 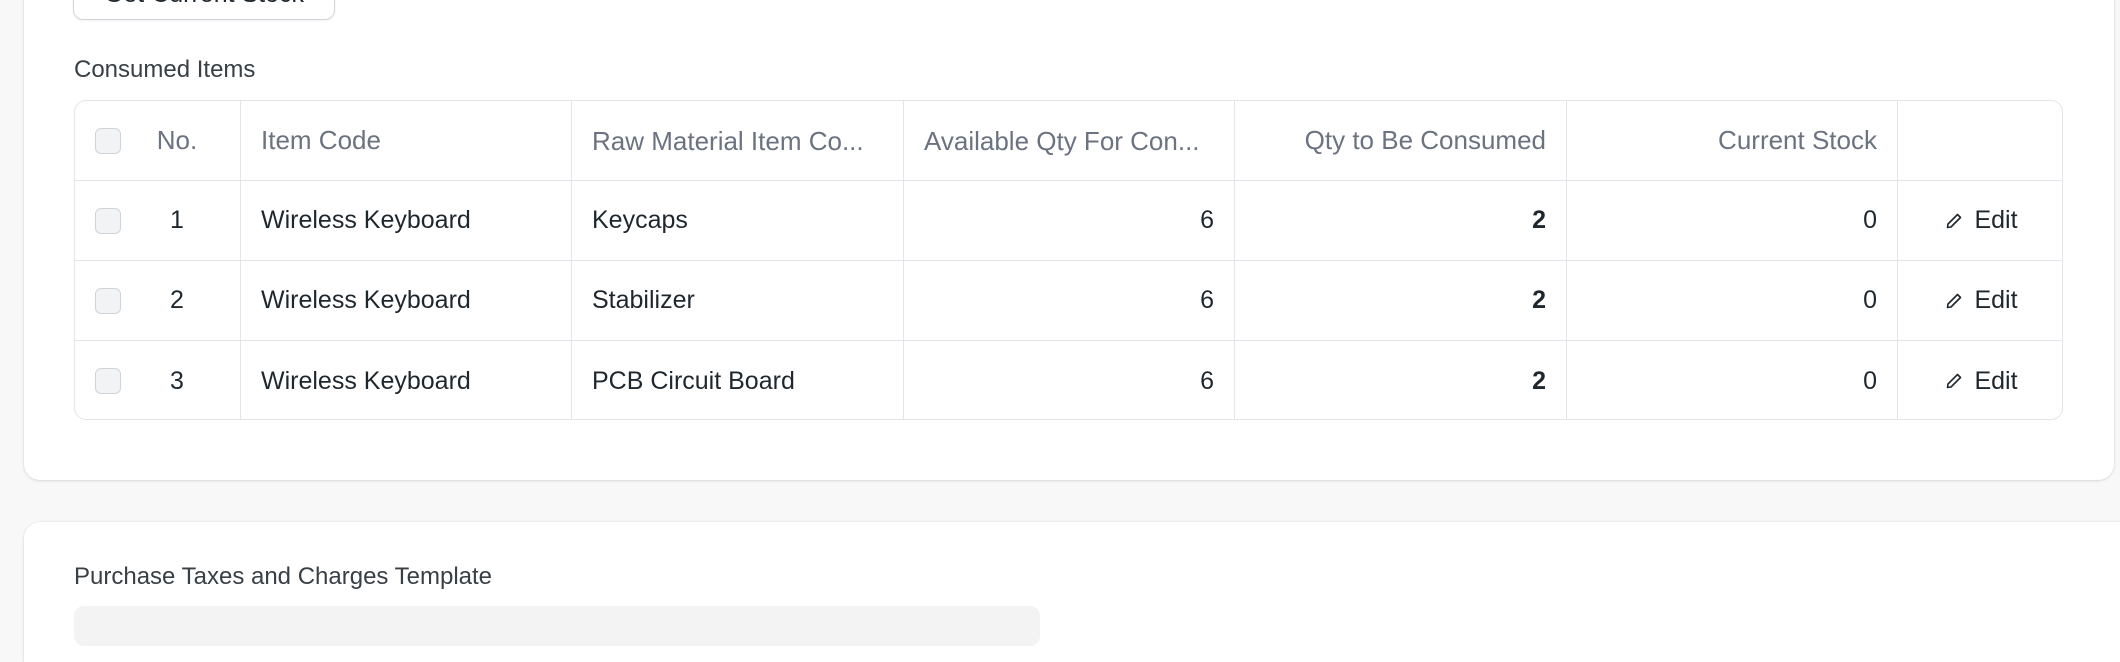 I want to click on column-header-item-code: Item Code, so click(x=406, y=140).